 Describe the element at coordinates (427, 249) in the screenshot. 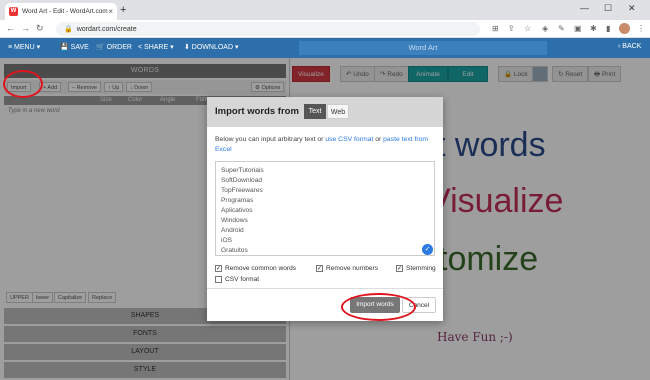

I see `grammar-check-icon: ✓` at that location.